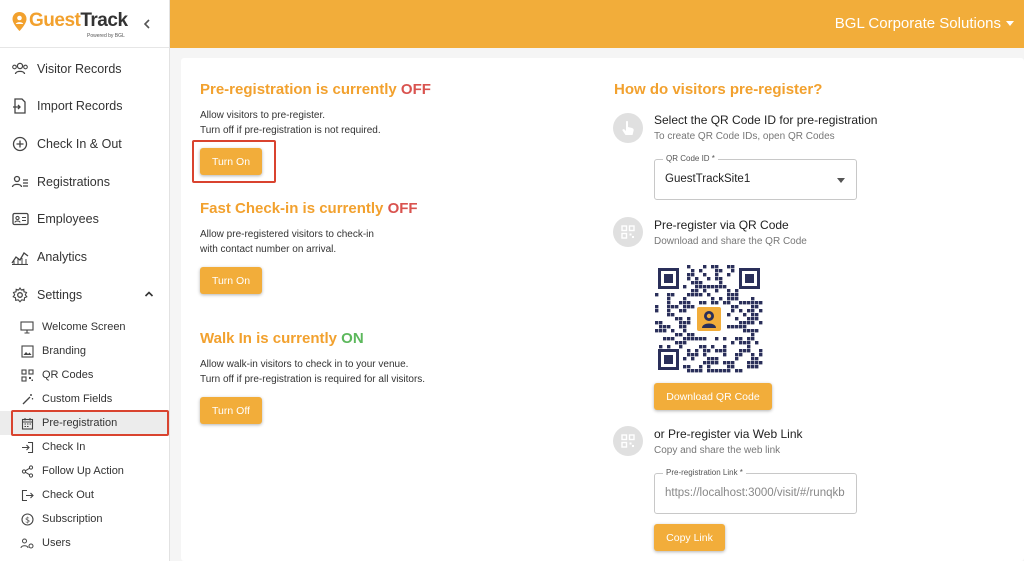 This screenshot has height=561, width=1024. Describe the element at coordinates (231, 280) in the screenshot. I see `fastcheckin-turn-on-button: Turn On` at that location.